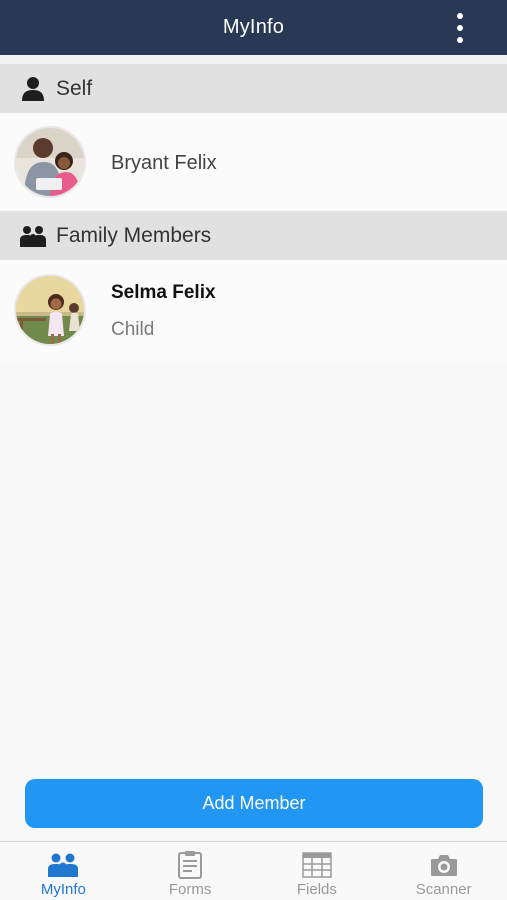 Image resolution: width=507 pixels, height=900 pixels. What do you see at coordinates (63, 889) in the screenshot?
I see `tab-label-myinfo: MyInfo` at bounding box center [63, 889].